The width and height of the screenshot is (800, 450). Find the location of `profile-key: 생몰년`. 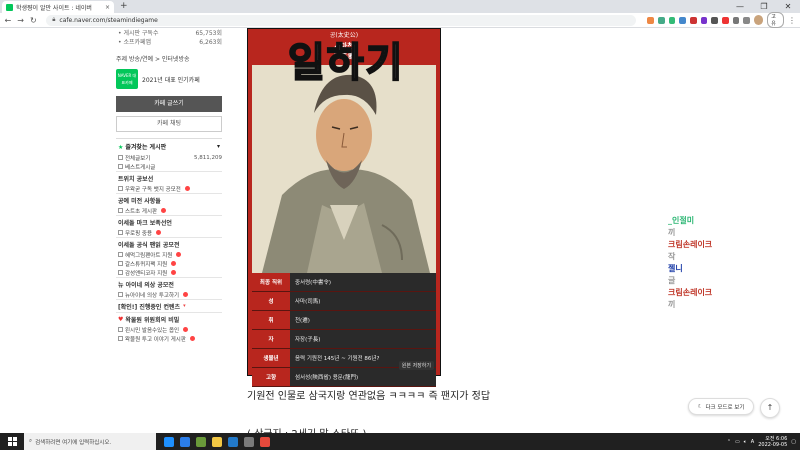

profile-key: 생몰년 is located at coordinates (271, 358).